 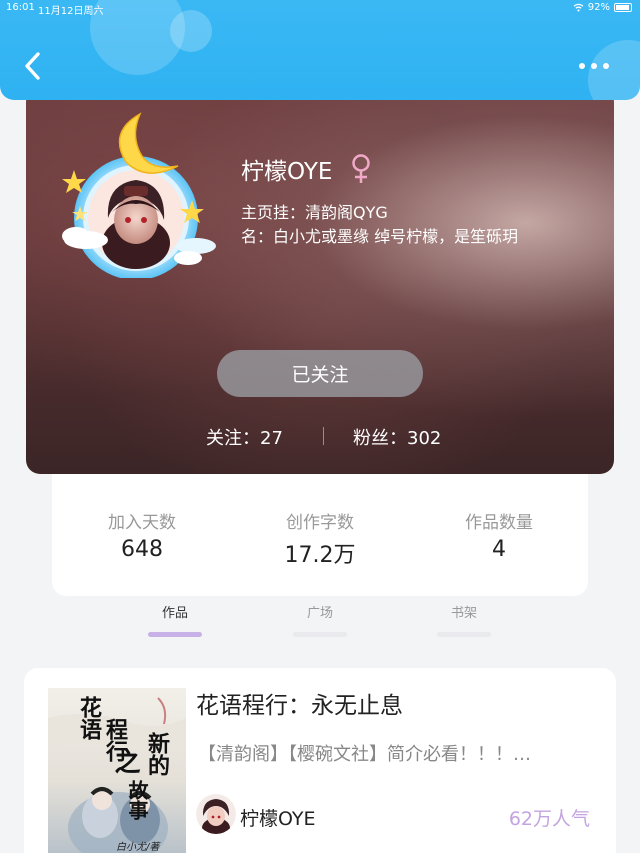 I want to click on tab-works: 作品, so click(x=175, y=611).